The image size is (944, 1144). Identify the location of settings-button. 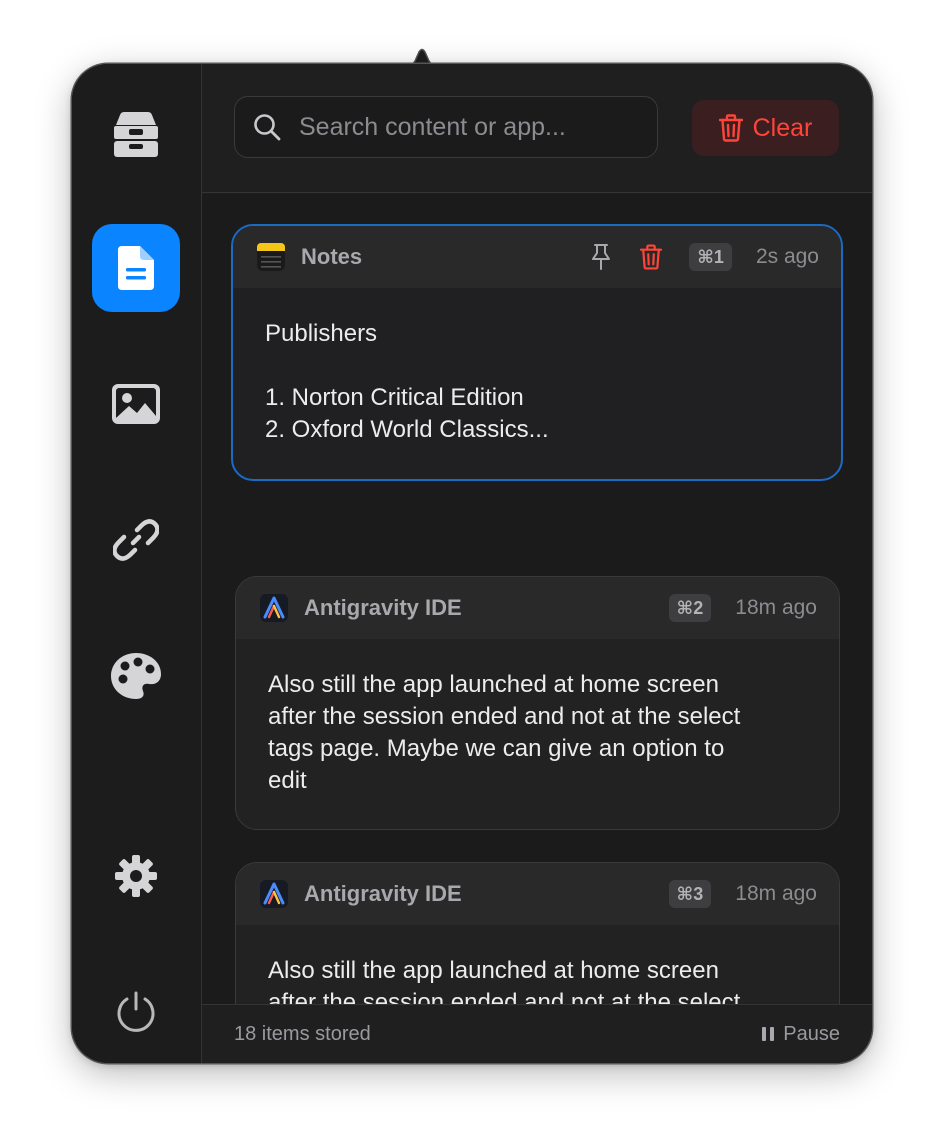
(136, 876).